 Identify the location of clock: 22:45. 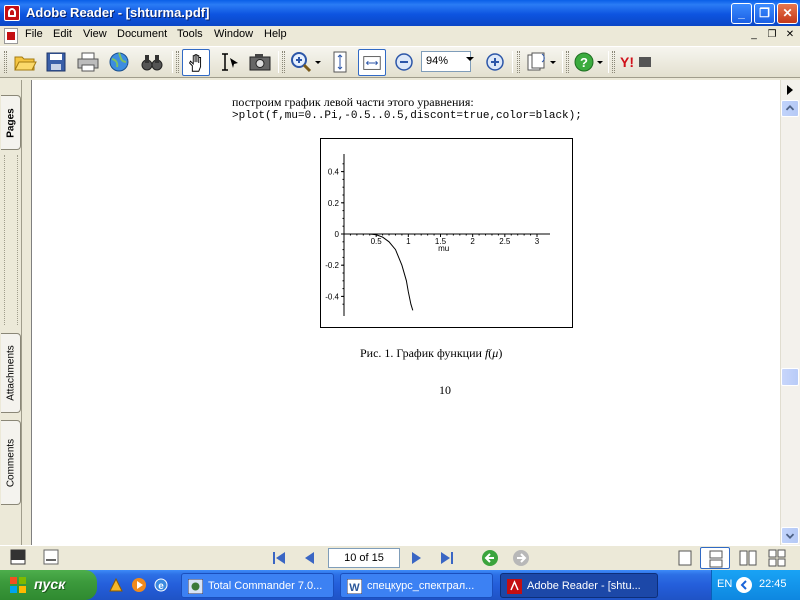
(773, 584).